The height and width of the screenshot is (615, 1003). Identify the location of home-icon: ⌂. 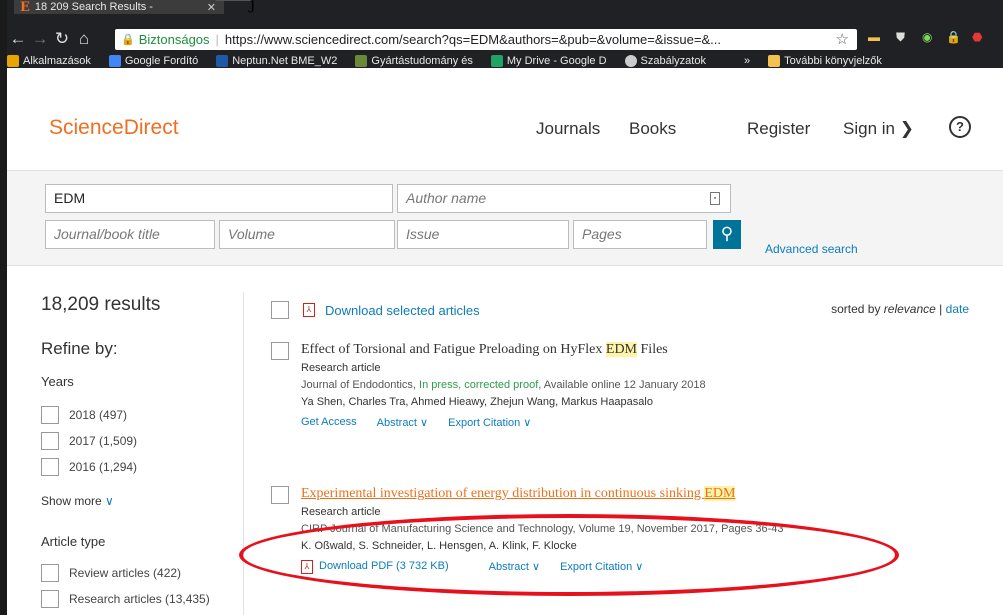
(84, 39).